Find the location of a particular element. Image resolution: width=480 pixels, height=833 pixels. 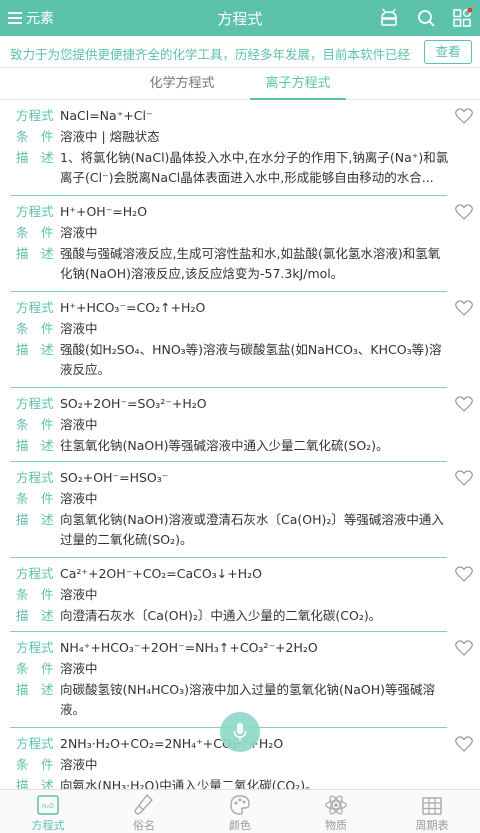

notice-text: 致力于为您提供更便捷齐全的化学工具，历经多年发展，目前本软件已经 is located at coordinates (210, 54).